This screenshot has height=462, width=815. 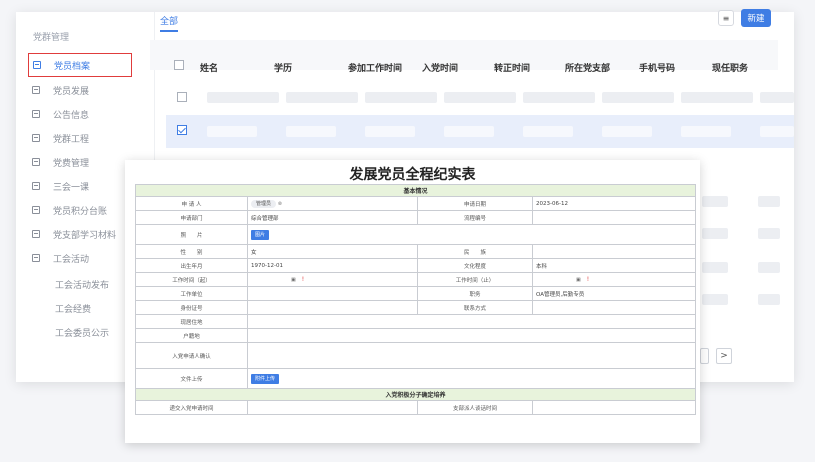 What do you see at coordinates (332, 217) in the screenshot?
I see `dept-field: 综合管理部` at bounding box center [332, 217].